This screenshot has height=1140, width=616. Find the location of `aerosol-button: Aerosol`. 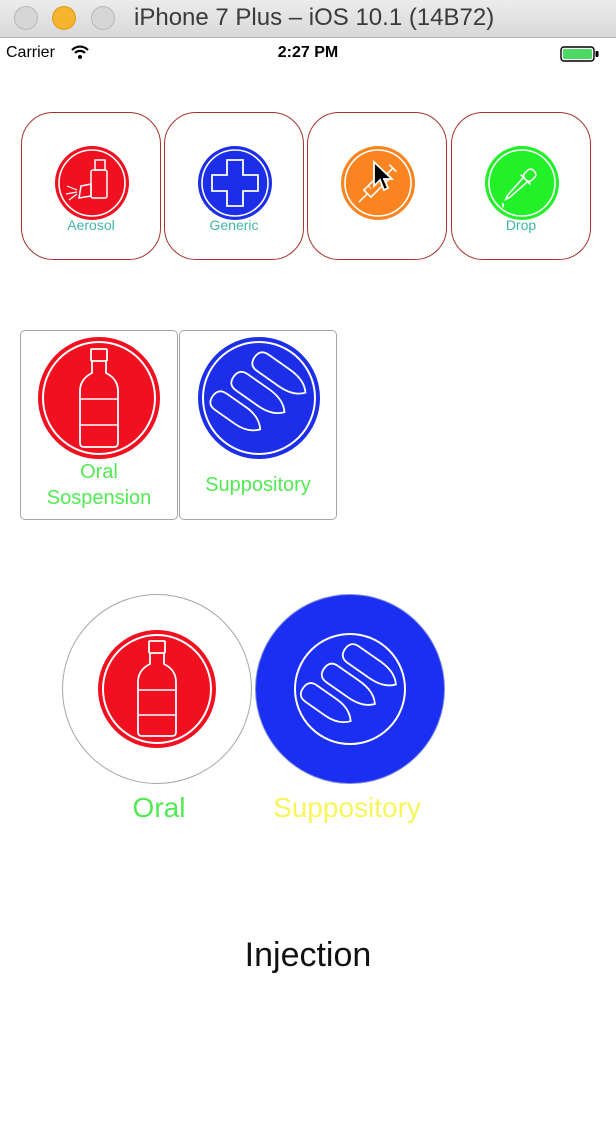

aerosol-button: Aerosol is located at coordinates (91, 186).